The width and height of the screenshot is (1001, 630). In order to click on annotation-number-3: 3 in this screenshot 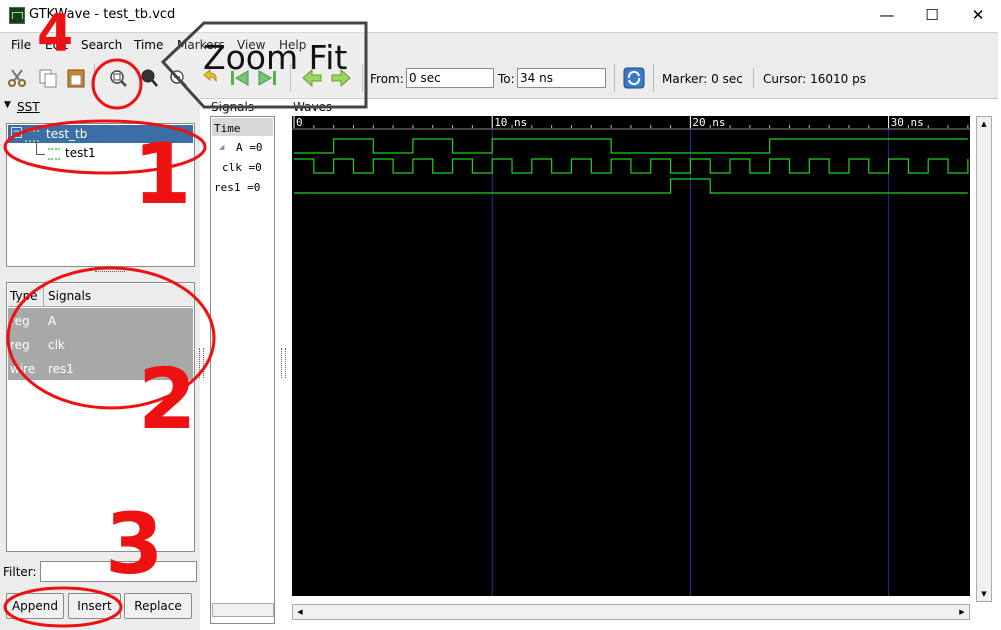, I will do `click(134, 544)`.